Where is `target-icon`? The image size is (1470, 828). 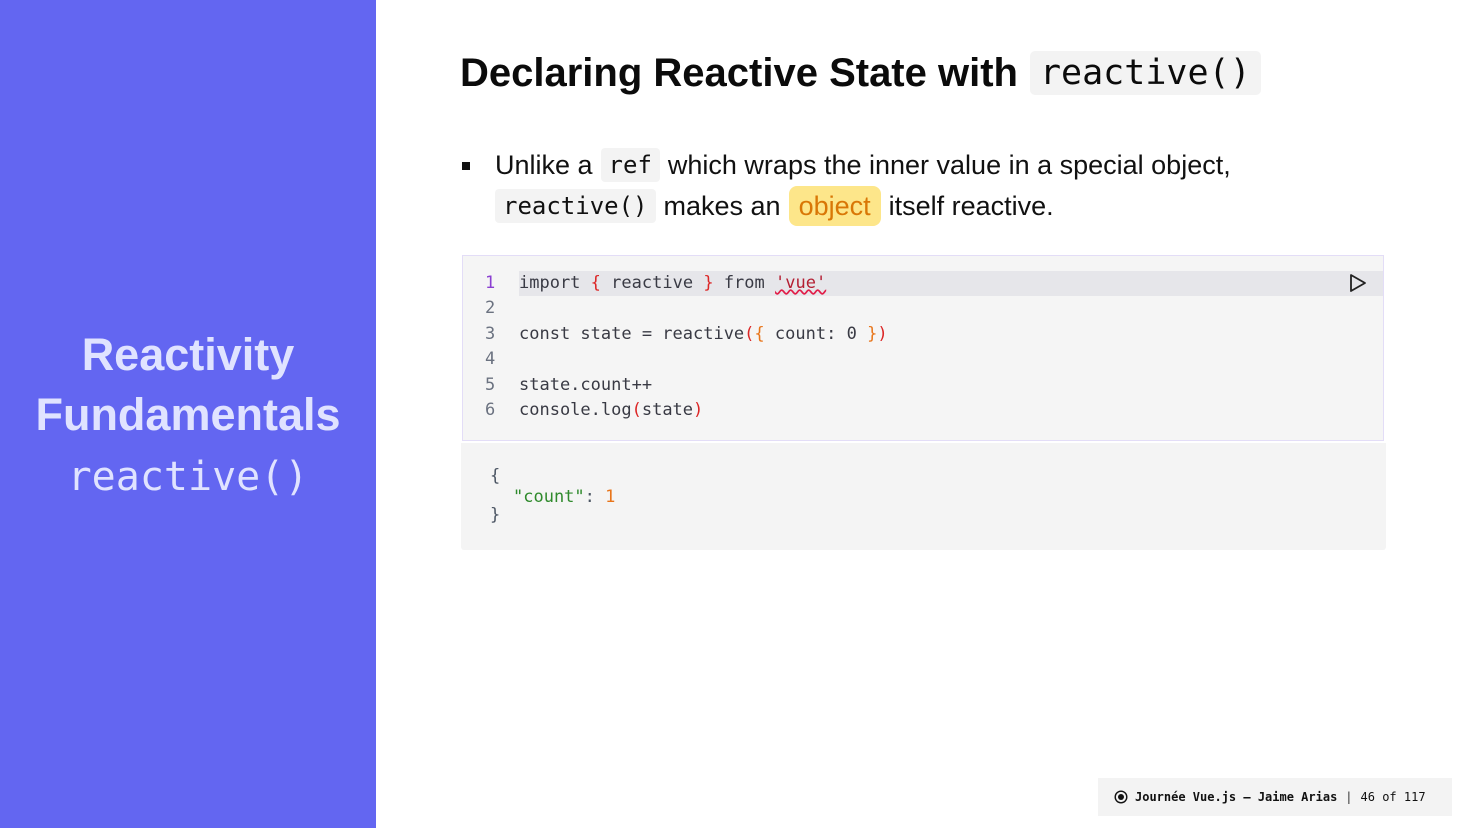 target-icon is located at coordinates (1121, 797).